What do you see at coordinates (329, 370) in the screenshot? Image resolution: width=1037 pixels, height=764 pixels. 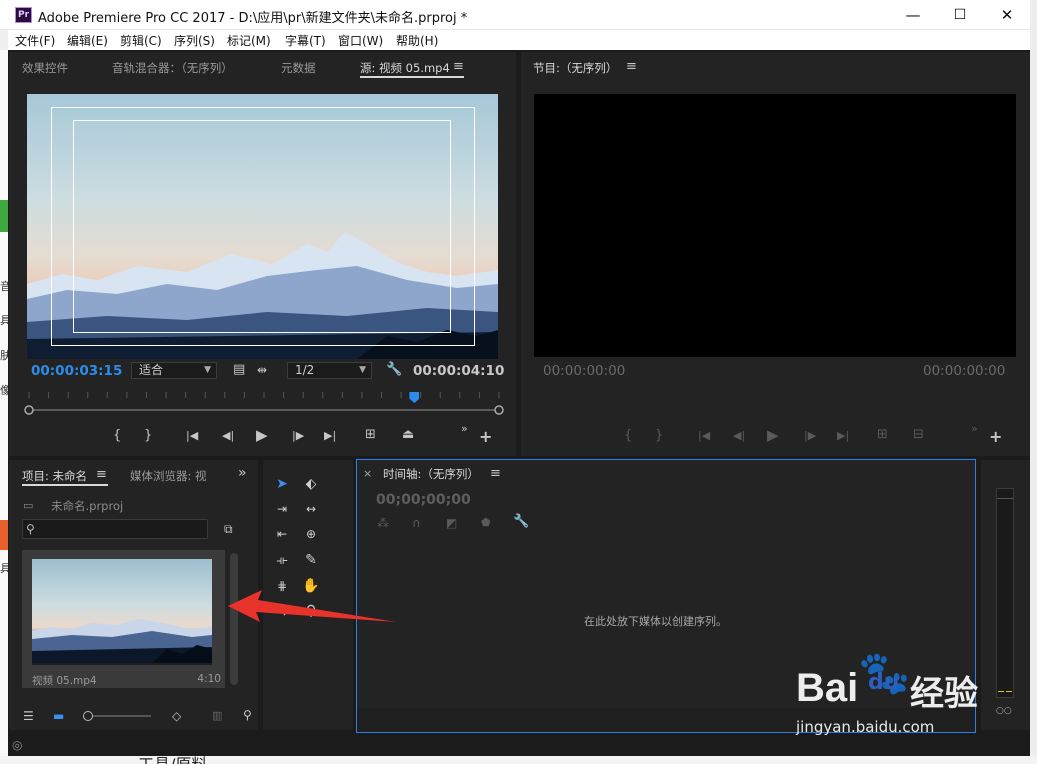 I see `playback-resolution-select: 1/2 ▼` at bounding box center [329, 370].